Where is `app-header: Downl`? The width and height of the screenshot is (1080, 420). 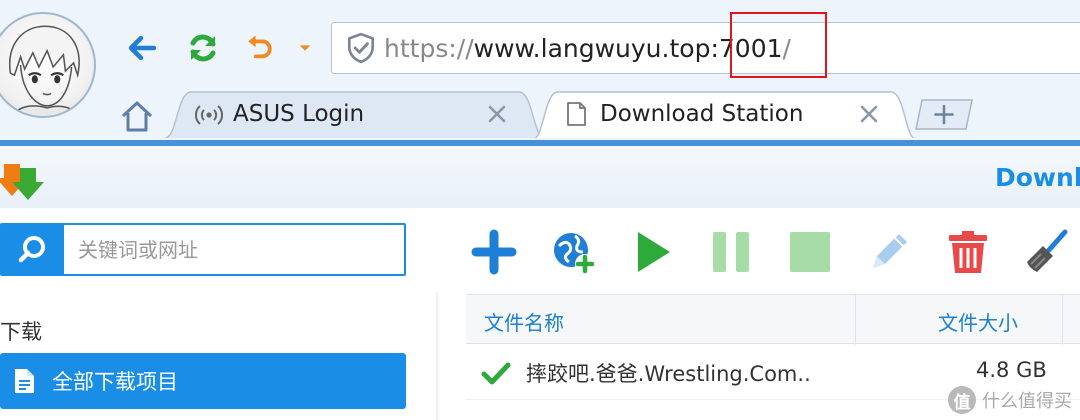 app-header: Downl is located at coordinates (540, 177).